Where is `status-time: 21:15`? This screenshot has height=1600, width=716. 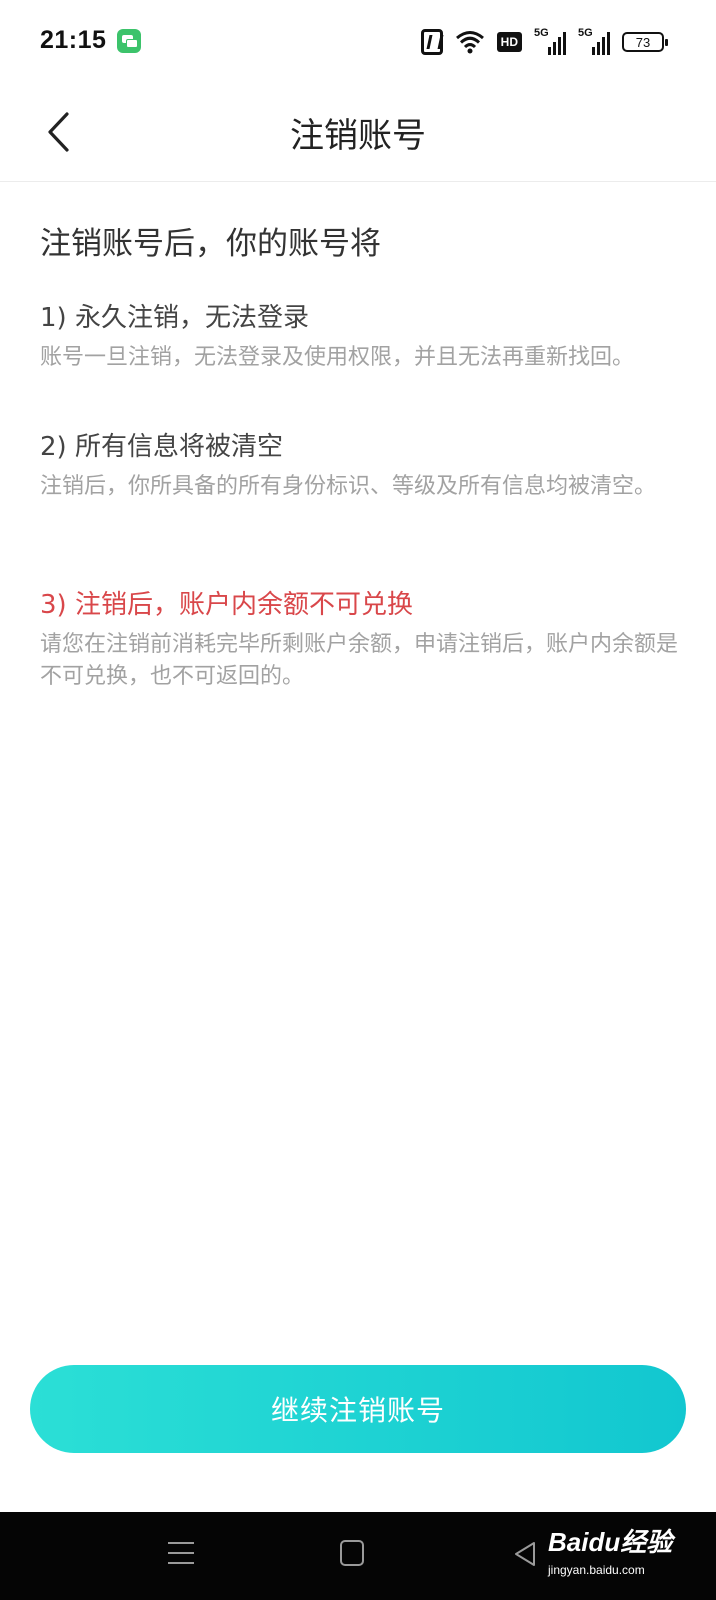
status-time: 21:15 is located at coordinates (73, 40).